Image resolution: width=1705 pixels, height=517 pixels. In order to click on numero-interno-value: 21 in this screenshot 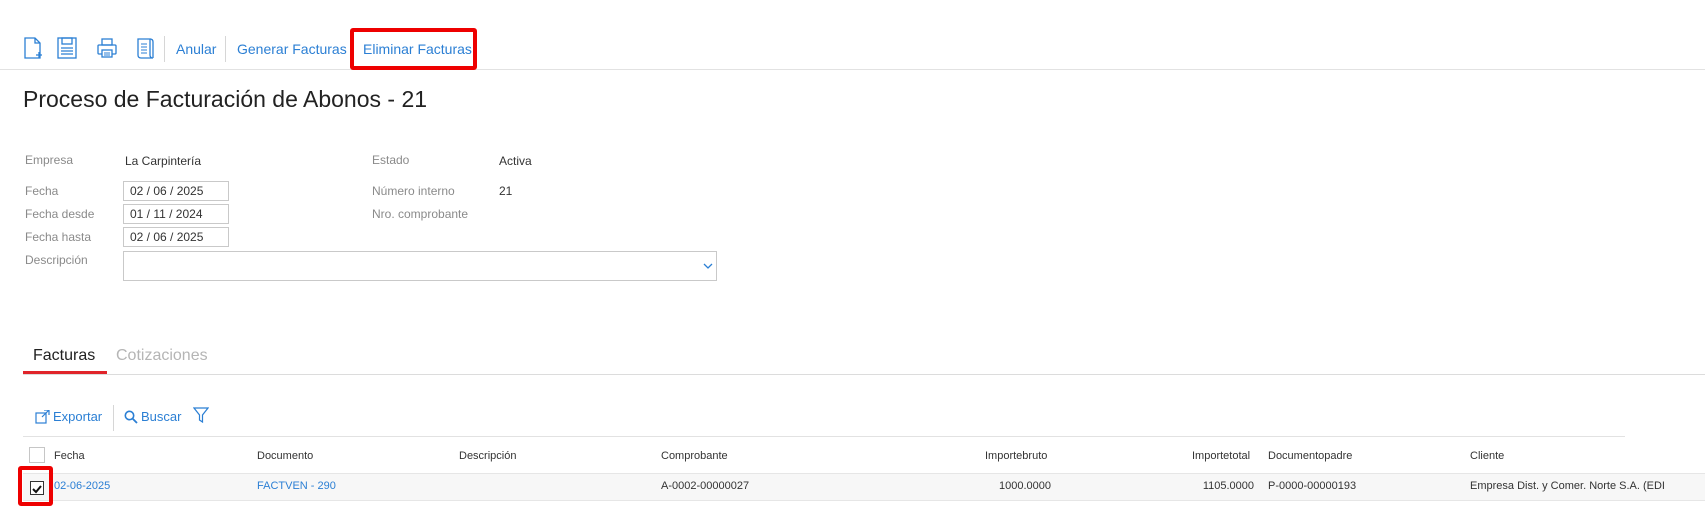, I will do `click(506, 191)`.